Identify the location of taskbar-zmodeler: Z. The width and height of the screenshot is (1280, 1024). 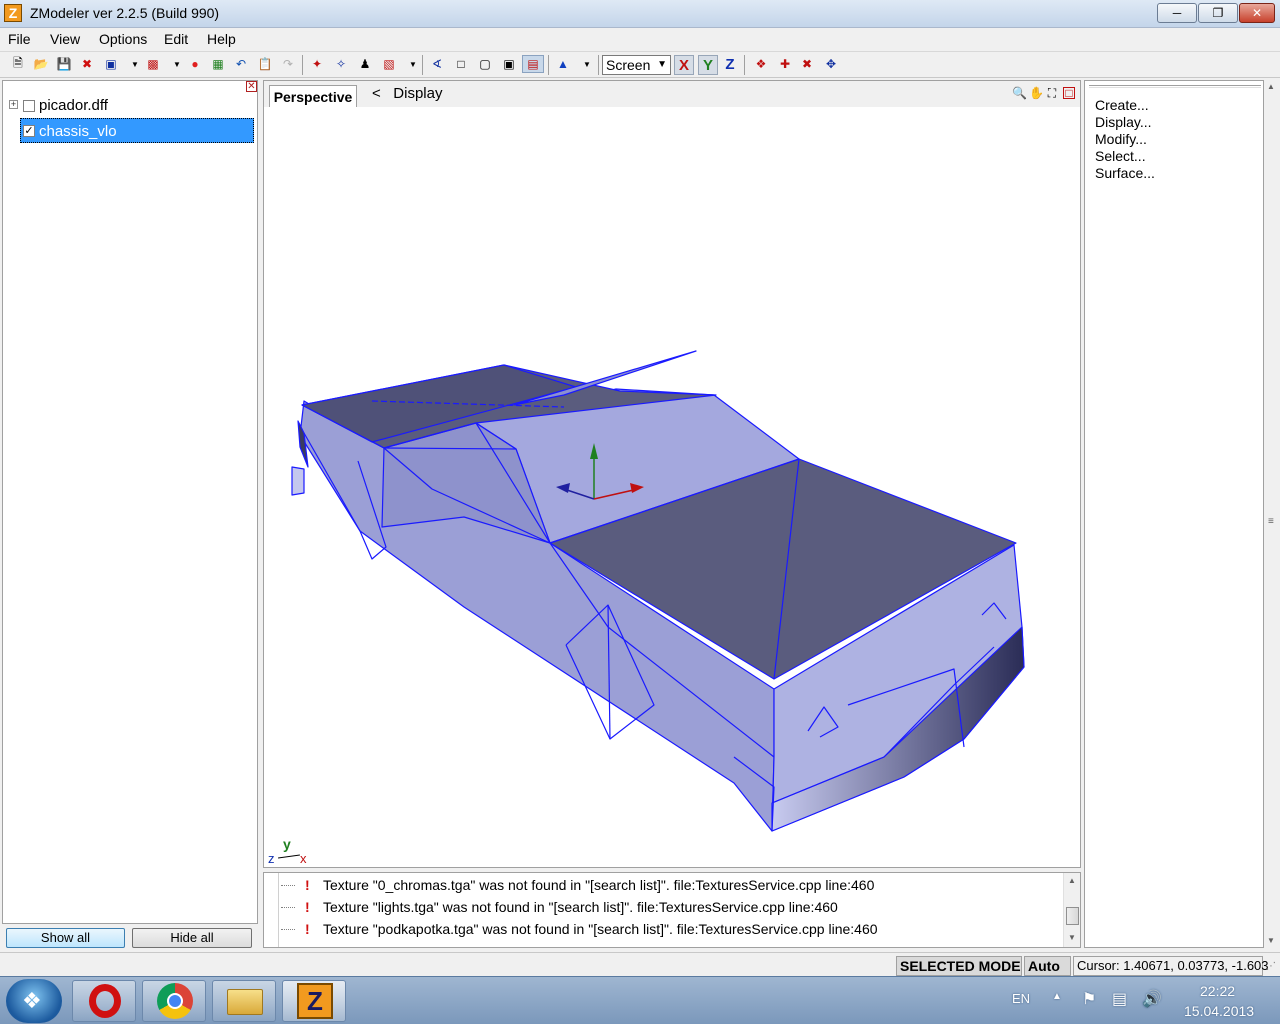
(314, 1001).